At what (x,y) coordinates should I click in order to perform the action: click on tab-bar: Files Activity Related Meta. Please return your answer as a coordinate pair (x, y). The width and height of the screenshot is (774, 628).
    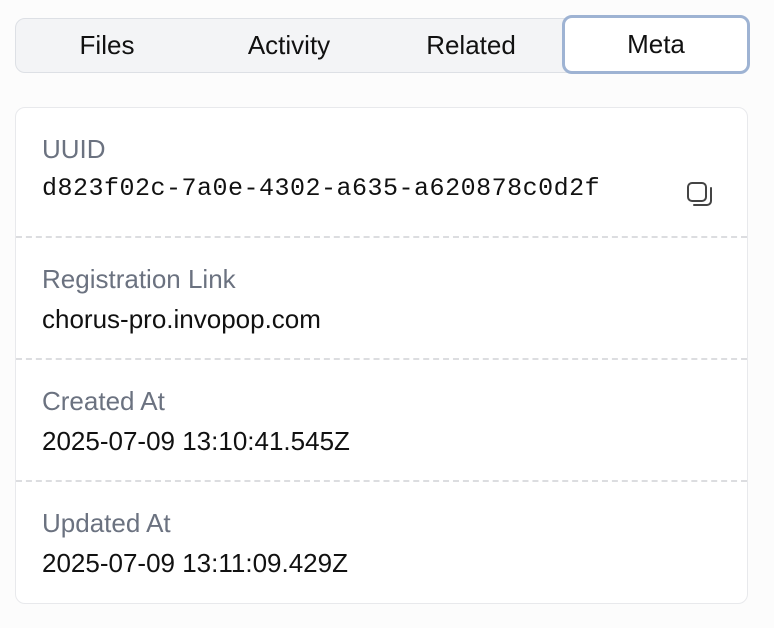
    Looking at the image, I should click on (382, 44).